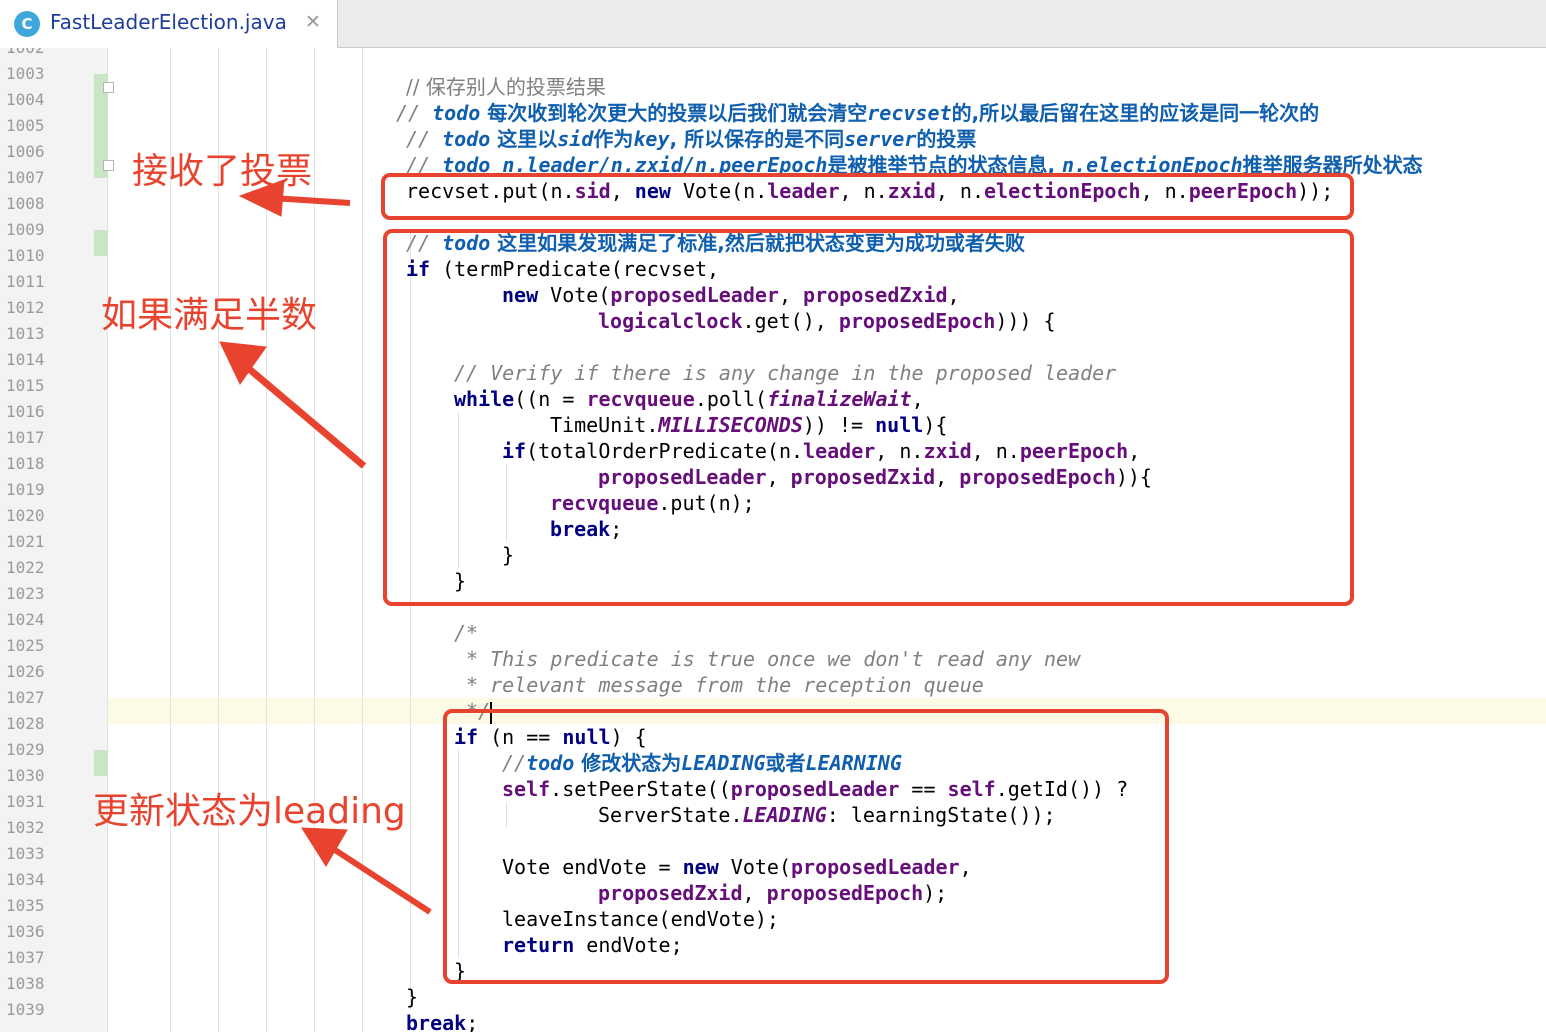 Image resolution: width=1546 pixels, height=1032 pixels. Describe the element at coordinates (306, 417) in the screenshot. I see `arrow-if-majority` at that location.